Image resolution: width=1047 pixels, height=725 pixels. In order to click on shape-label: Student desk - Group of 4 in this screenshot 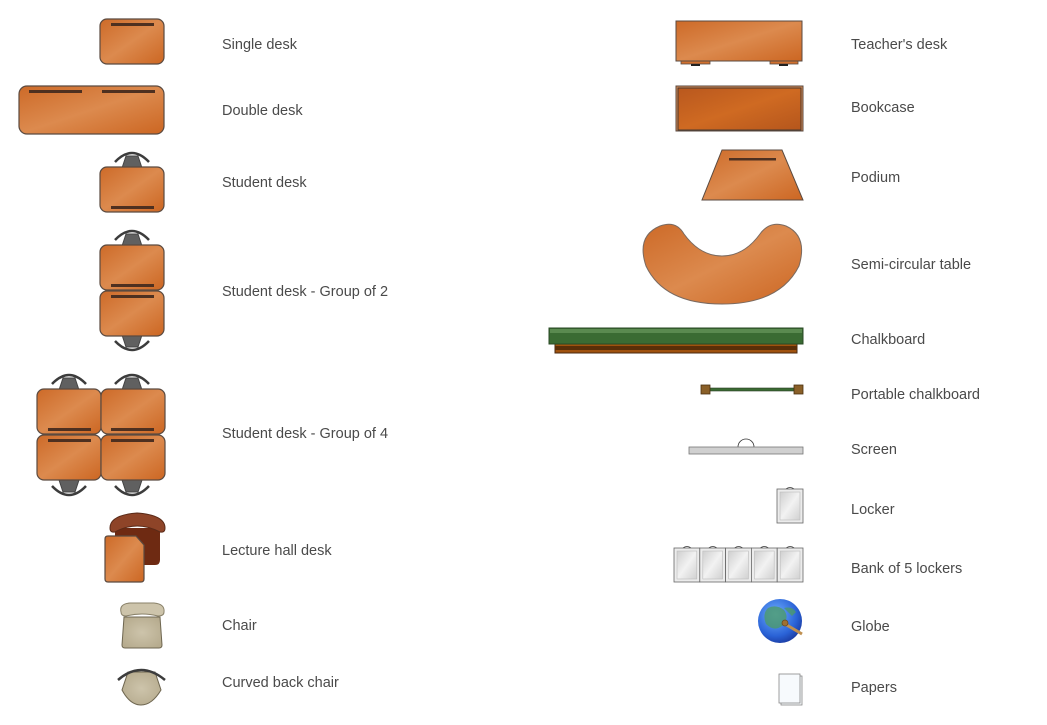, I will do `click(305, 434)`.